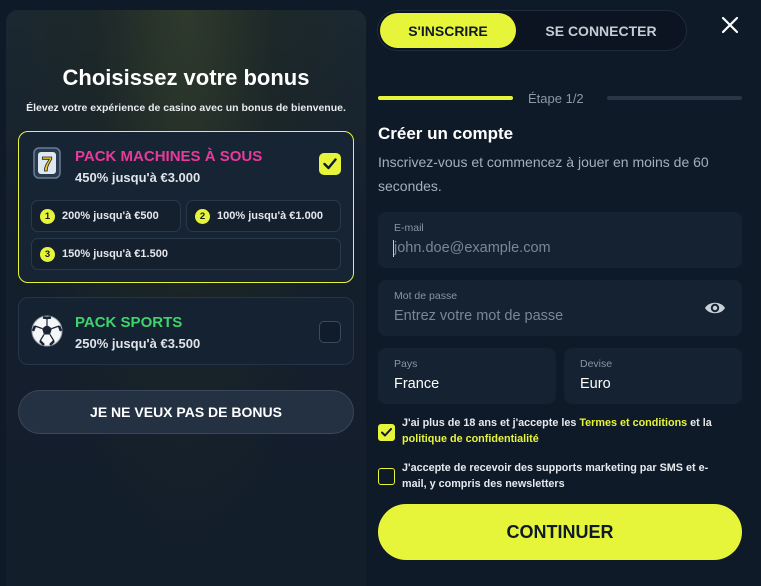 Image resolution: width=761 pixels, height=586 pixels. I want to click on password-placeholder: Entrez votre mot de passe, so click(479, 316).